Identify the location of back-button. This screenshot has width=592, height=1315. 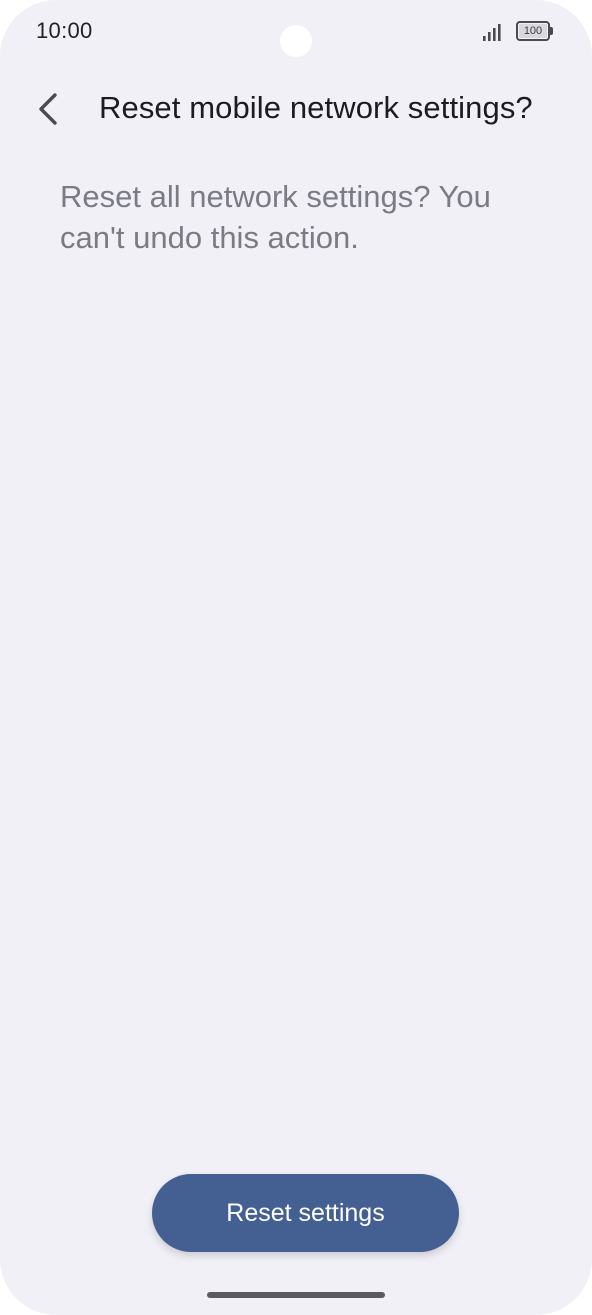
(48, 109).